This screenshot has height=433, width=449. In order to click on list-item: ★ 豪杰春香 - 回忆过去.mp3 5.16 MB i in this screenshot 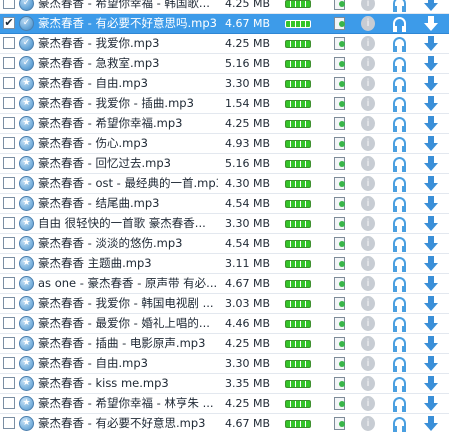, I will do `click(224, 164)`.